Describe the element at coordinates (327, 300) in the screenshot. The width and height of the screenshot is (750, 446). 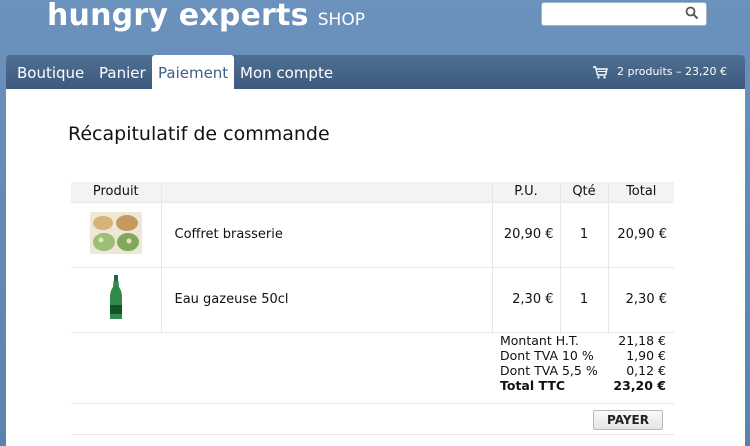
I see `product-name: Eau gazeuse 50cl` at that location.